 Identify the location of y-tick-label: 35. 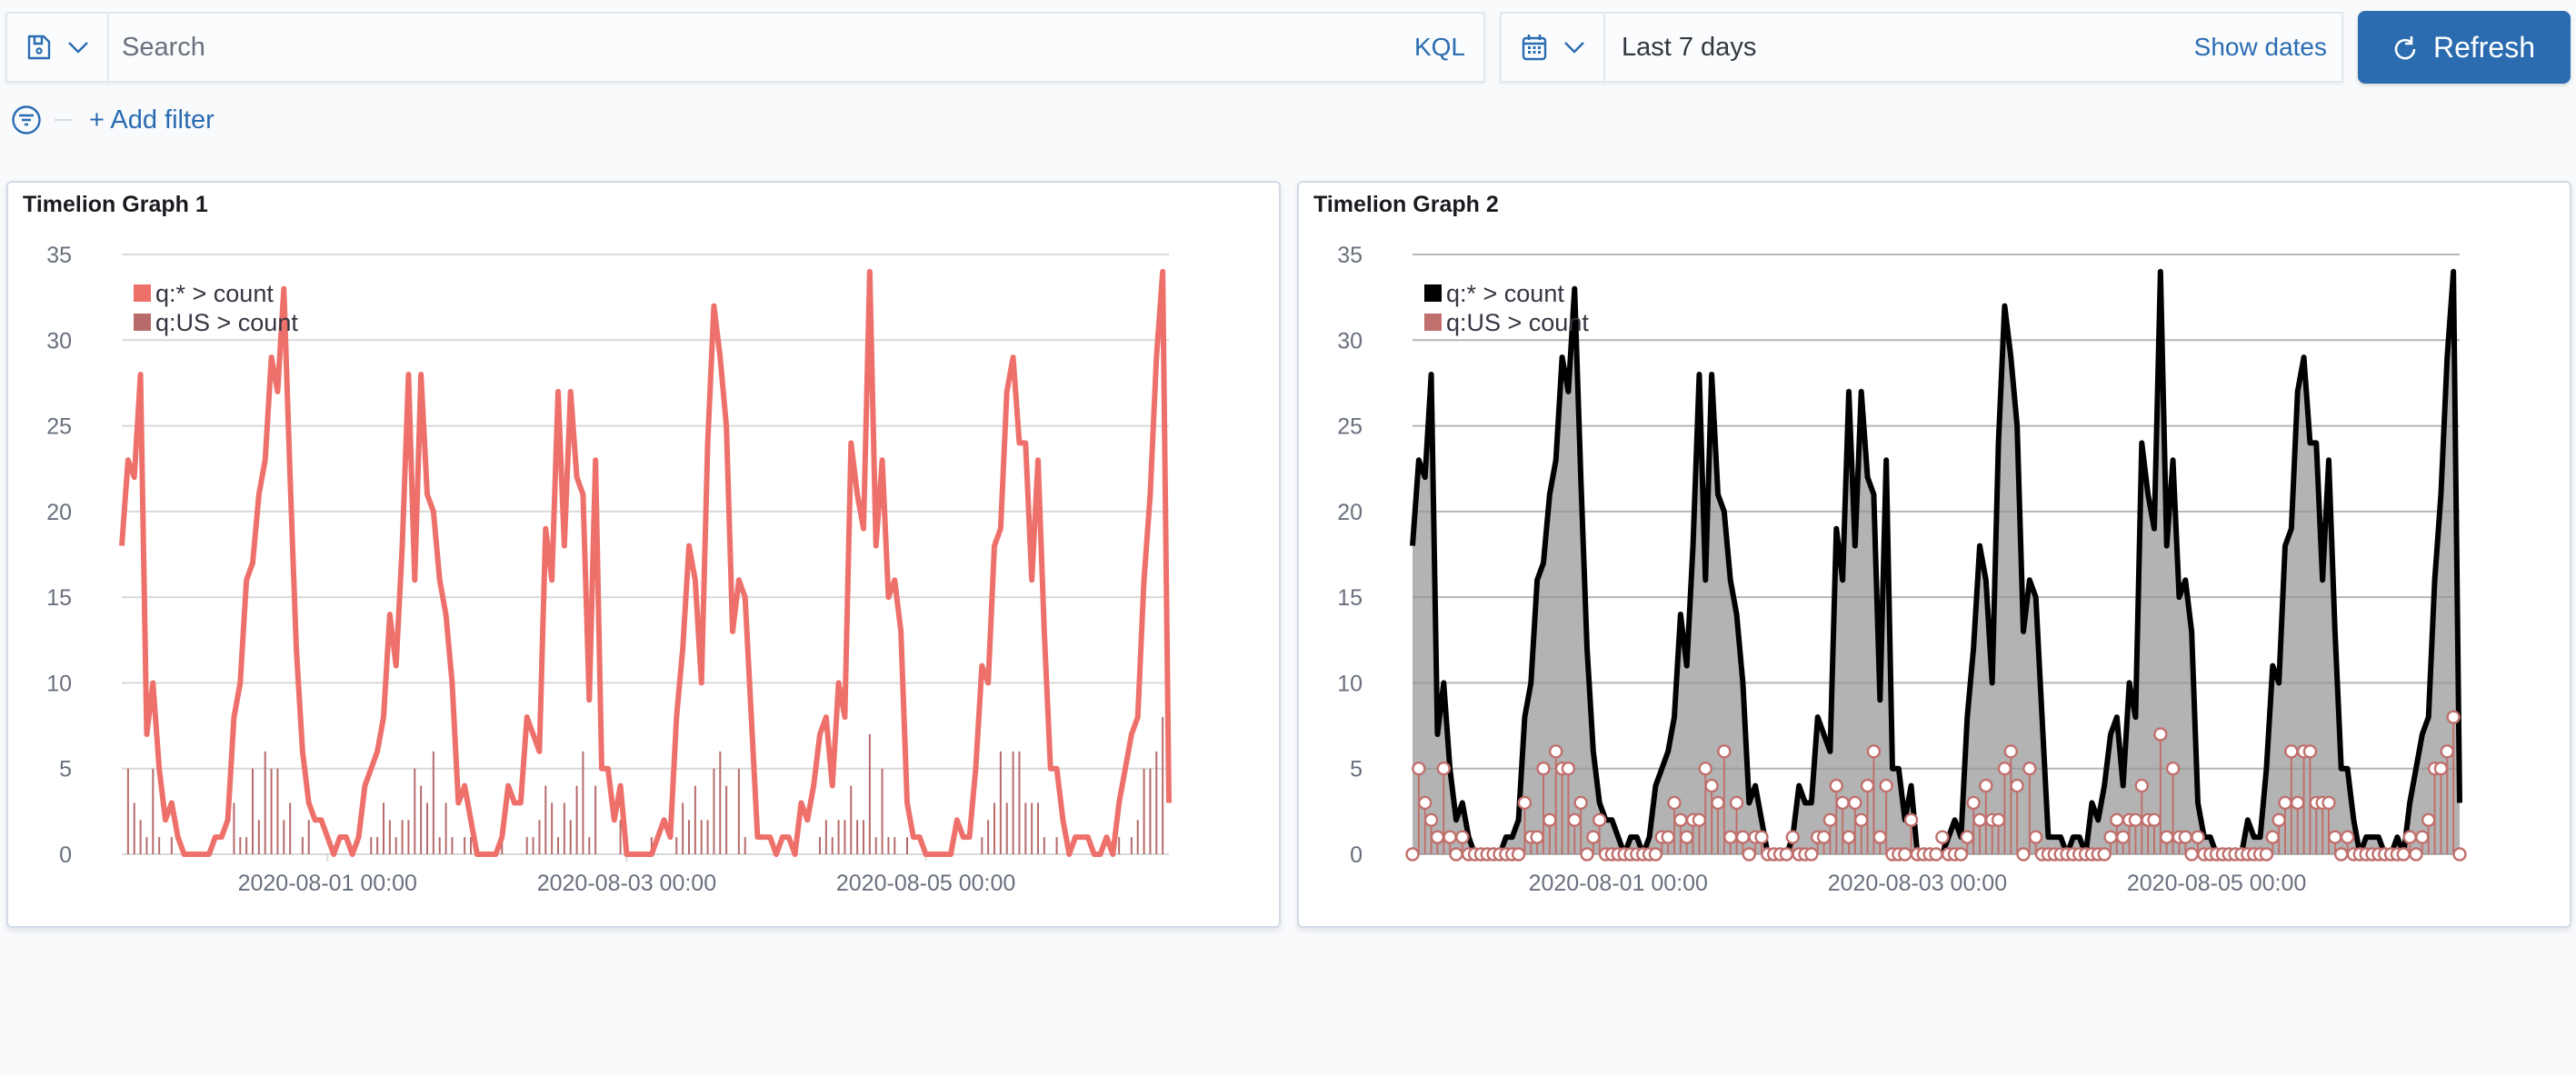
(1350, 255).